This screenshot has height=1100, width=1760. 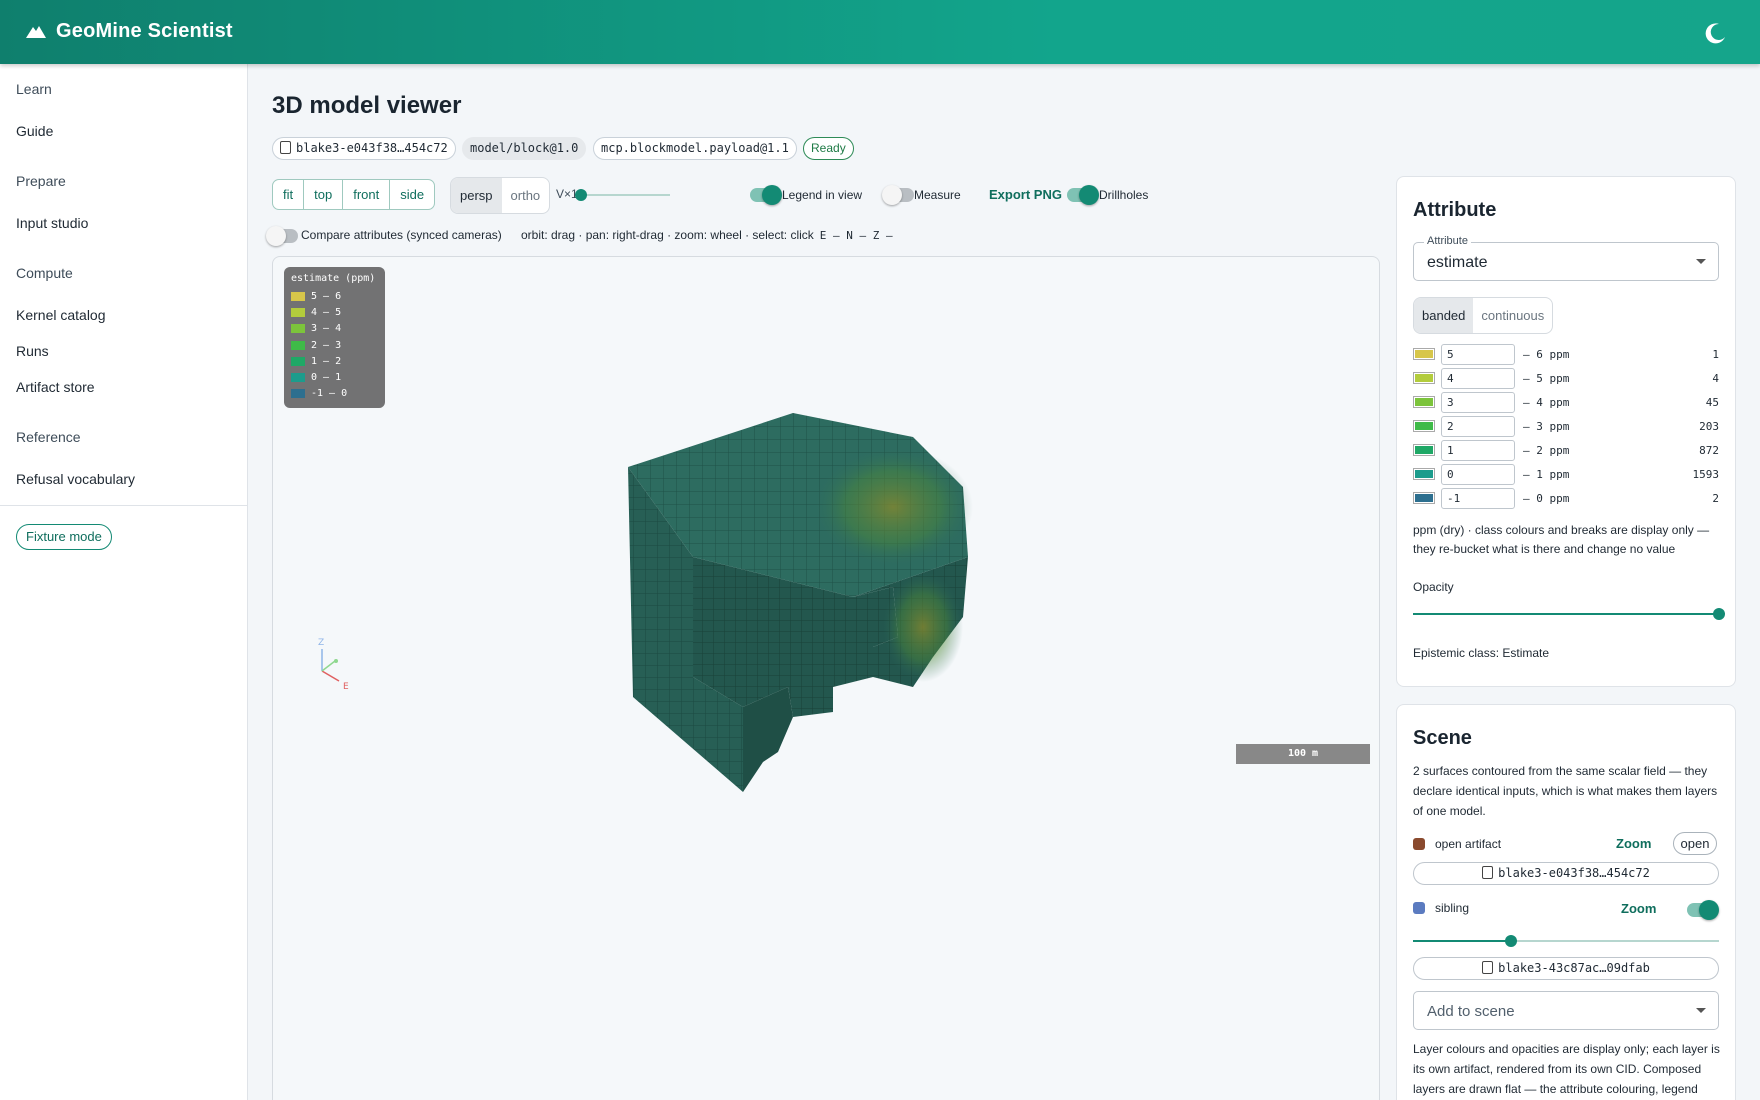 What do you see at coordinates (1481, 653) in the screenshot?
I see `epistemic-class: Epistemic class: Estimate` at bounding box center [1481, 653].